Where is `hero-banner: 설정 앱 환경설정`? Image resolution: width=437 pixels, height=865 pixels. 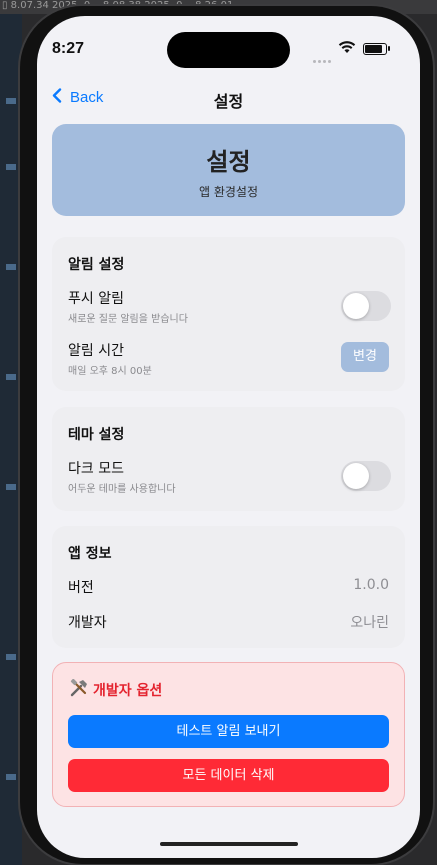
hero-banner: 설정 앱 환경설정 is located at coordinates (228, 170).